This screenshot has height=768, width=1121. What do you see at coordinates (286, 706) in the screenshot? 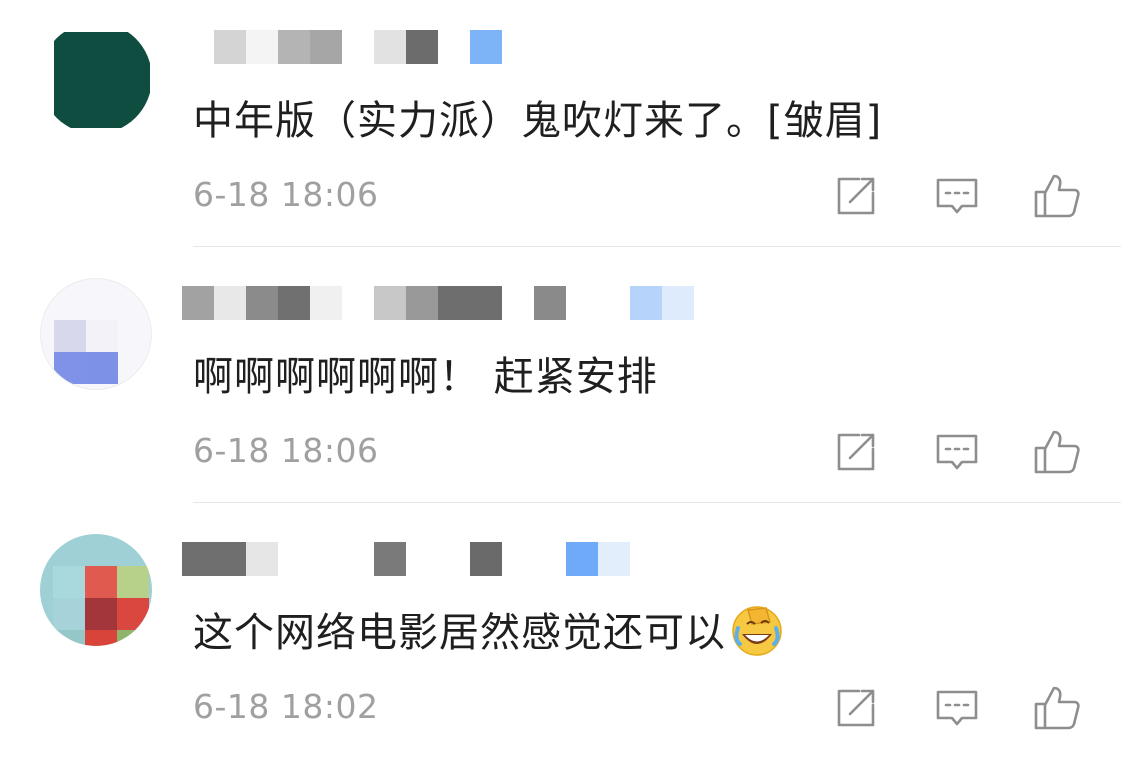
I see `comment-timestamp: 6-18 18:02` at bounding box center [286, 706].